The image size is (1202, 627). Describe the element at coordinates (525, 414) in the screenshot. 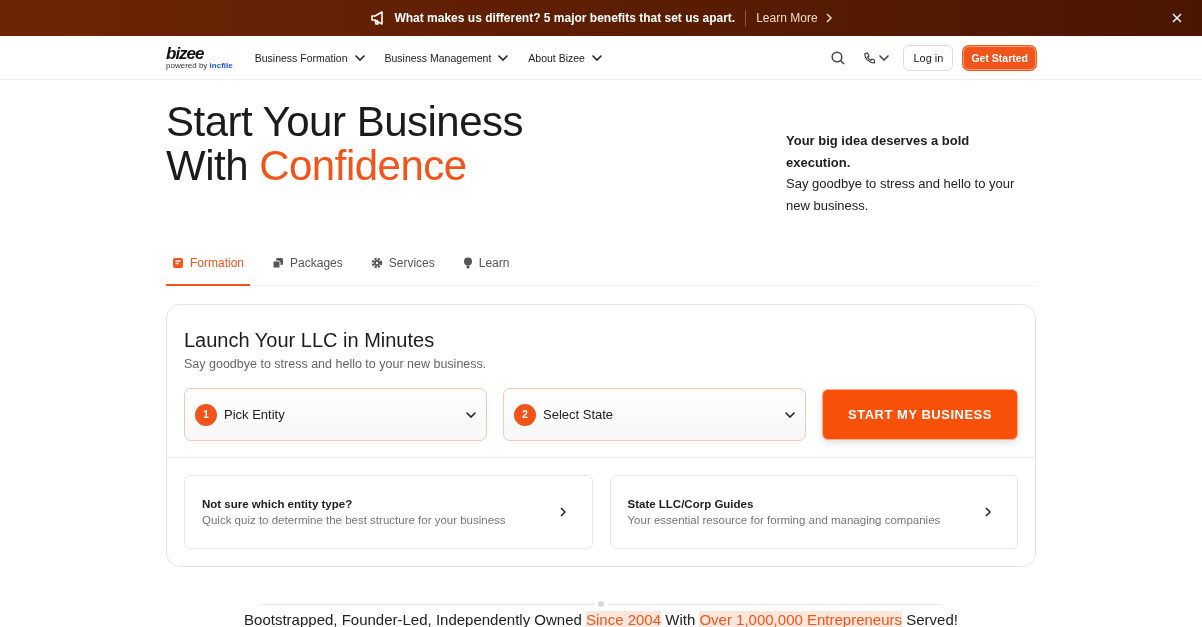

I see `step-number-badge: 2` at that location.